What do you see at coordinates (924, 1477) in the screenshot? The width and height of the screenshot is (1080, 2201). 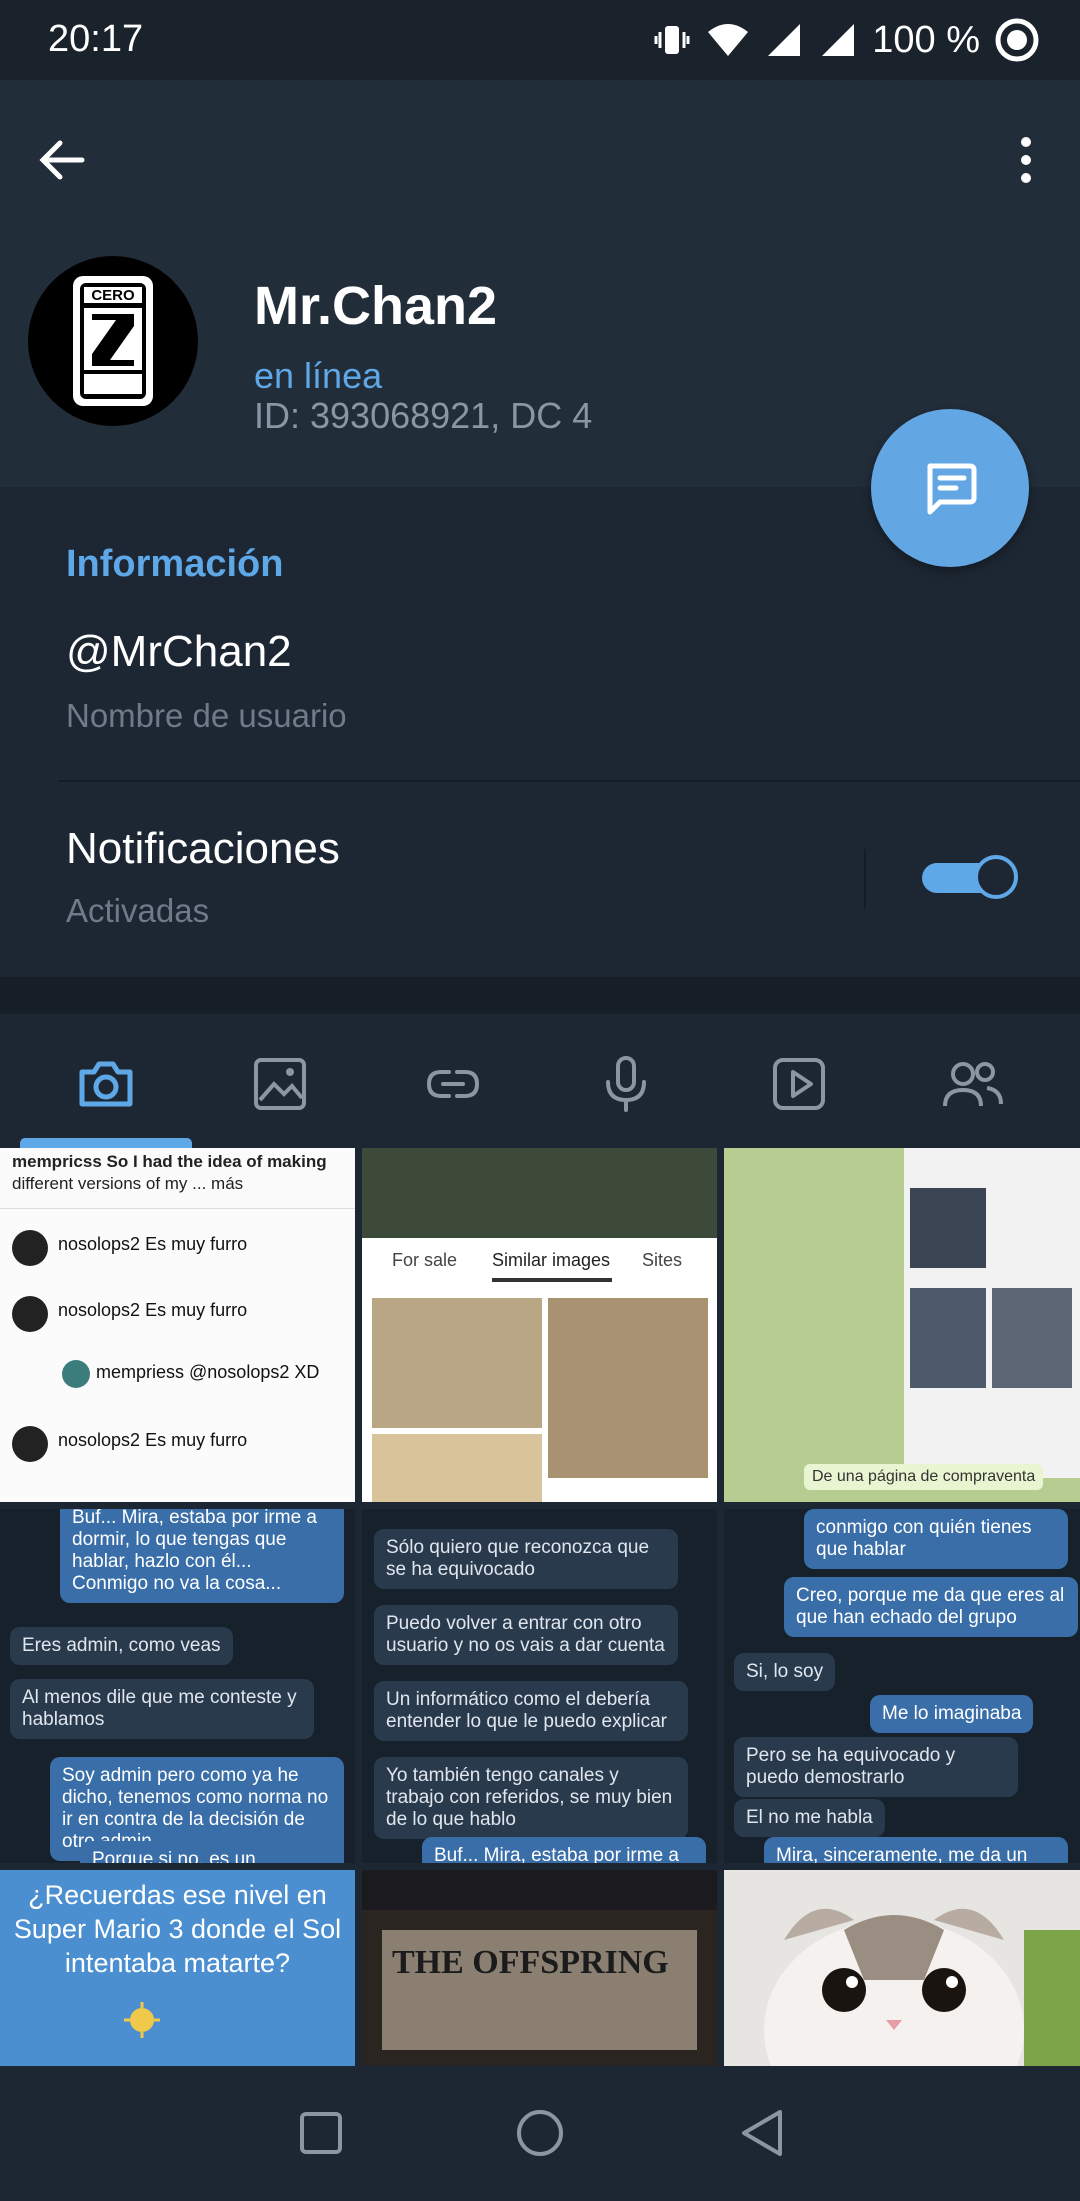 I see `thumb-caption: De una página de compraventa` at bounding box center [924, 1477].